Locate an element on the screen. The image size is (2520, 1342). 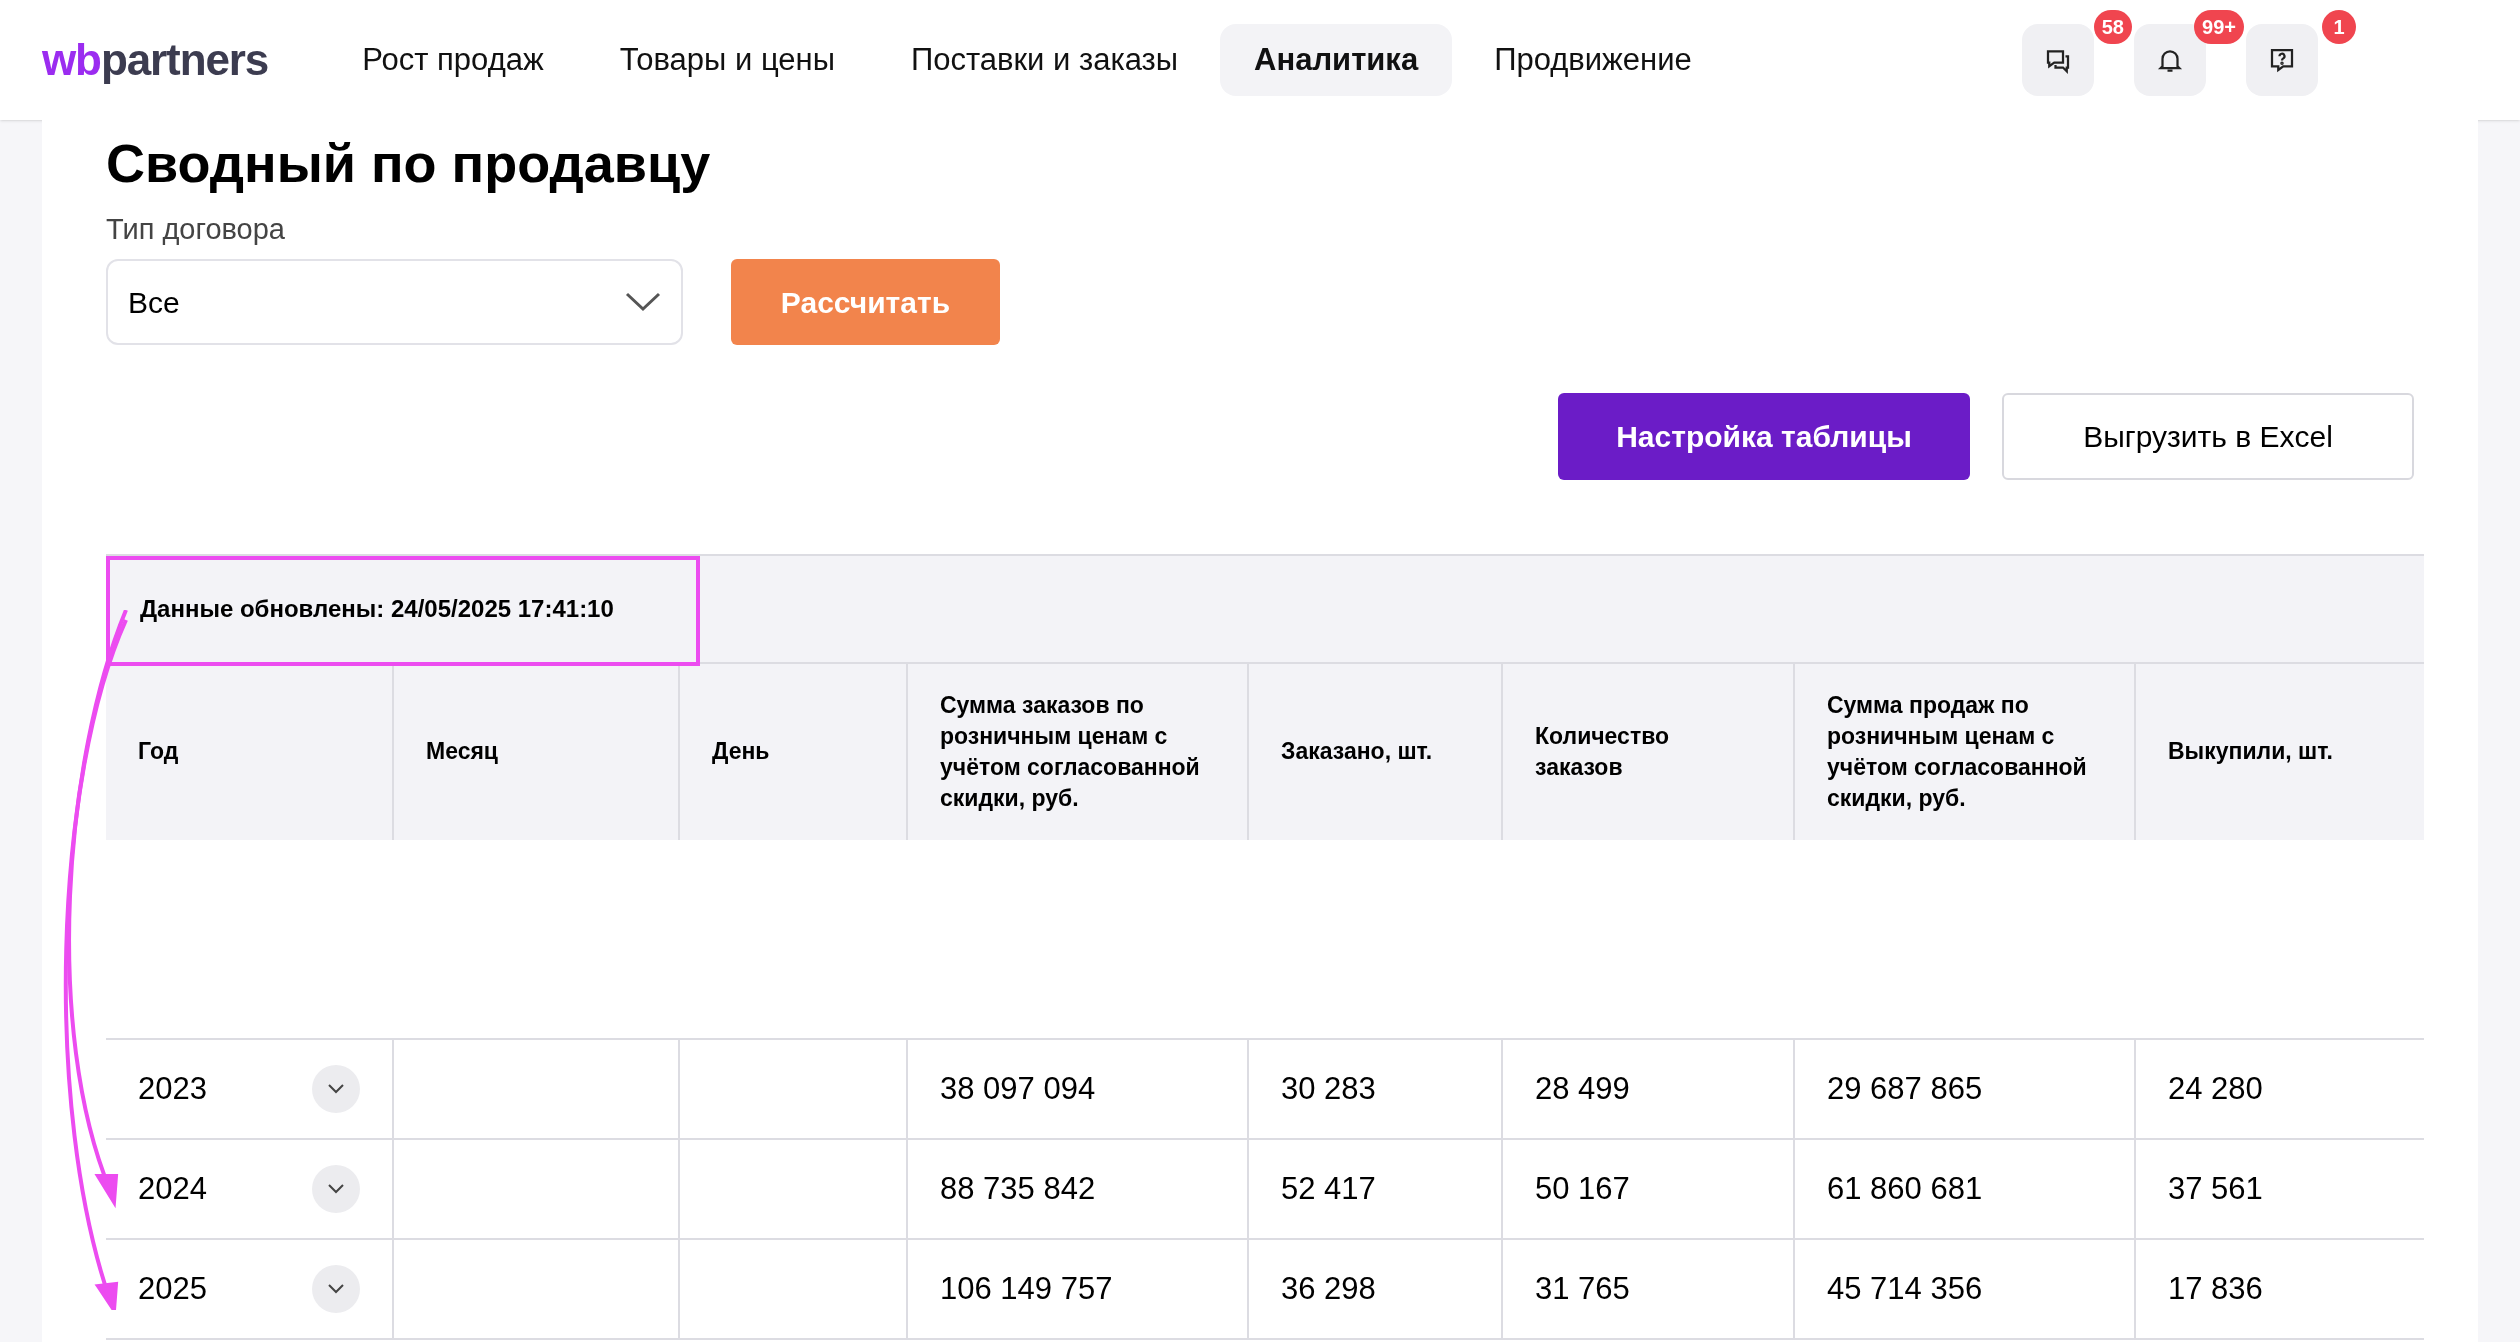
nav-tab: Рост продаж is located at coordinates (453, 60).